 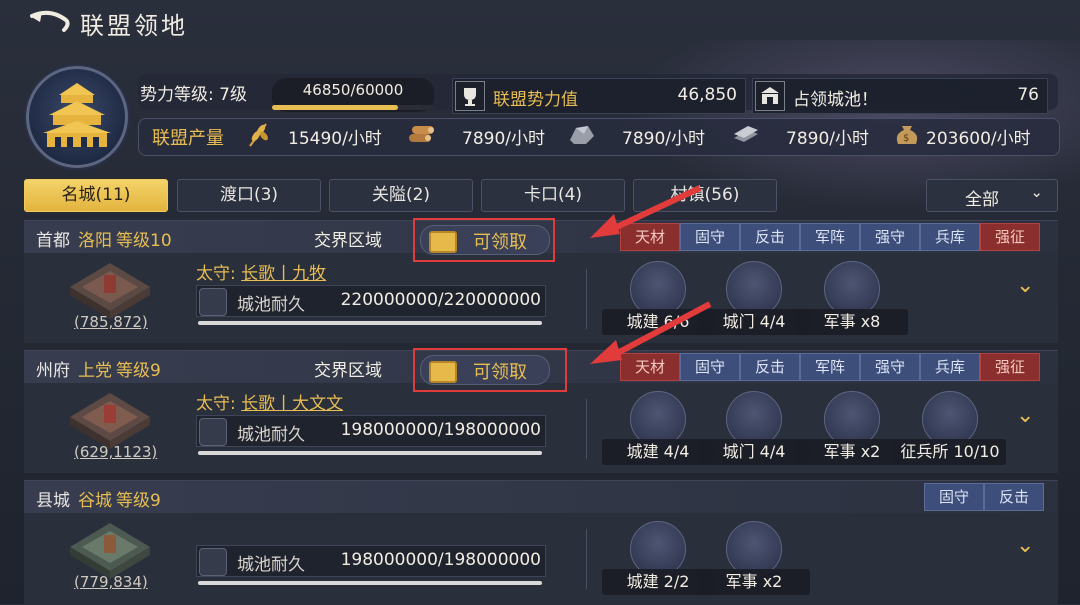 What do you see at coordinates (95, 501) in the screenshot?
I see `city-name: 谷城` at bounding box center [95, 501].